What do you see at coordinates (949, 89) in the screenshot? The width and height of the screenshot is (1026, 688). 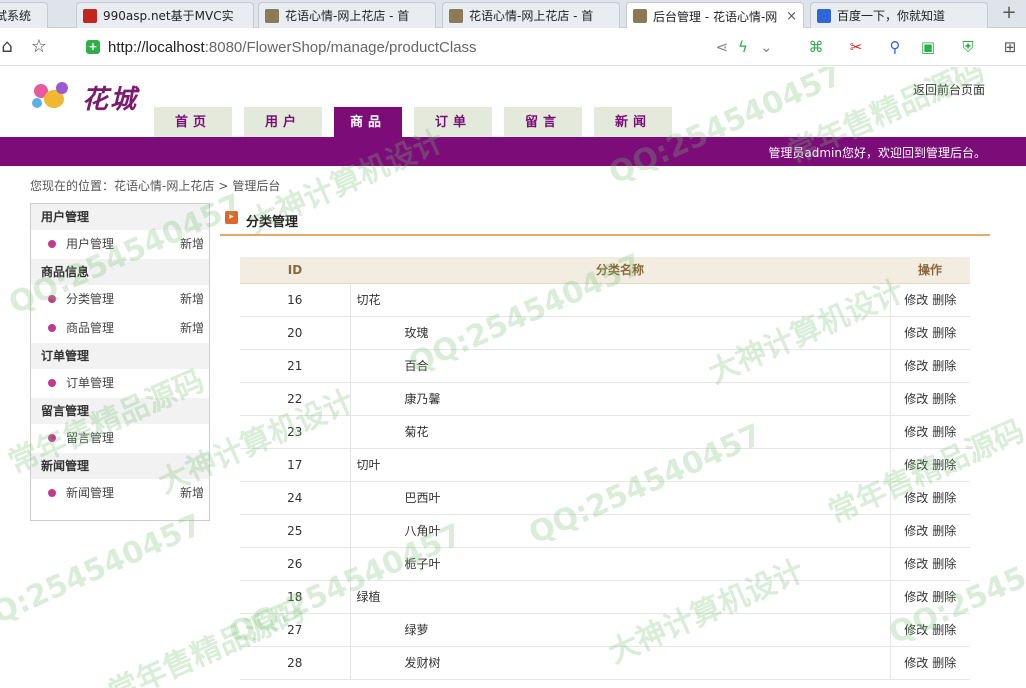 I see `back-to-frontend-link: 返回前台页面` at bounding box center [949, 89].